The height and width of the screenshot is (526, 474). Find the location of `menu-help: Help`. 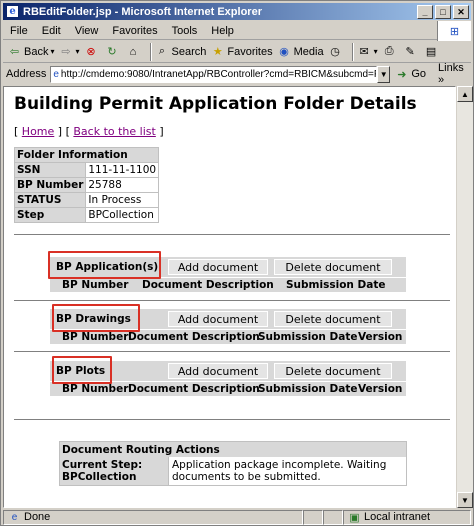

menu-help: Help is located at coordinates (222, 31).